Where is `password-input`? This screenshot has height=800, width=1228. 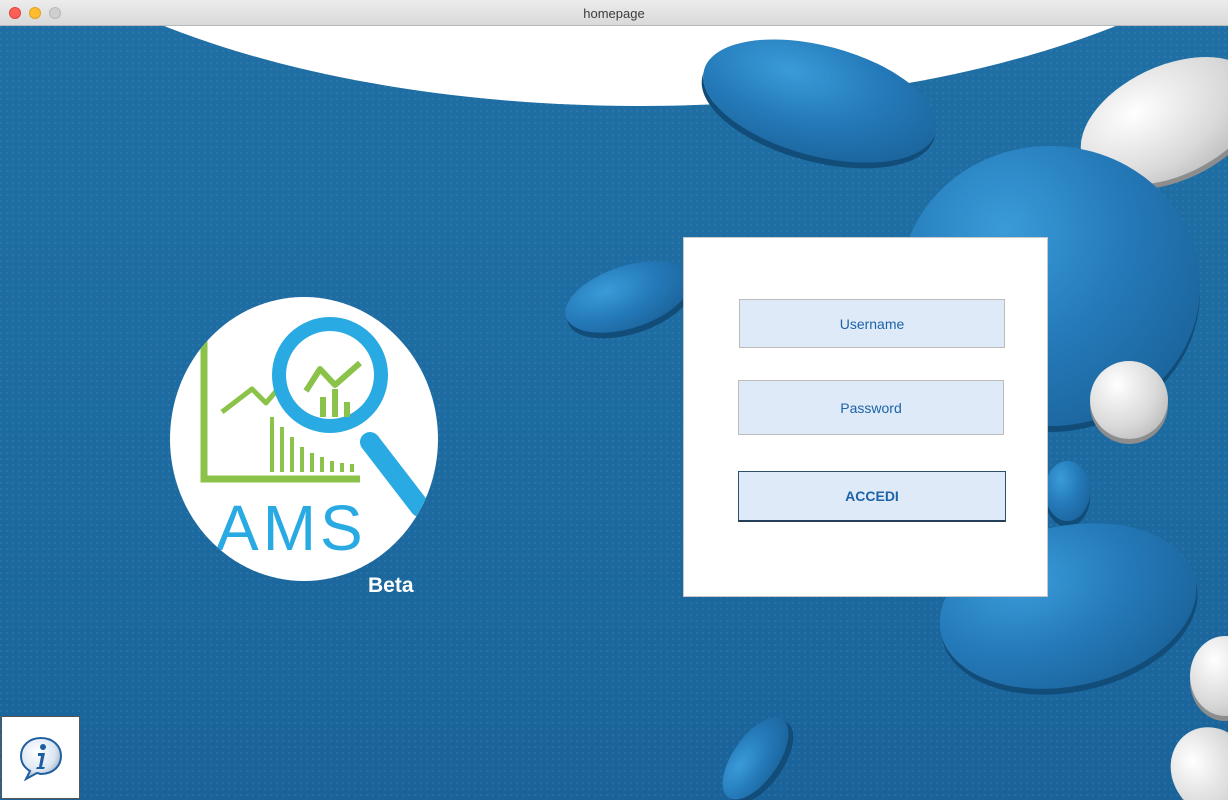
password-input is located at coordinates (871, 407).